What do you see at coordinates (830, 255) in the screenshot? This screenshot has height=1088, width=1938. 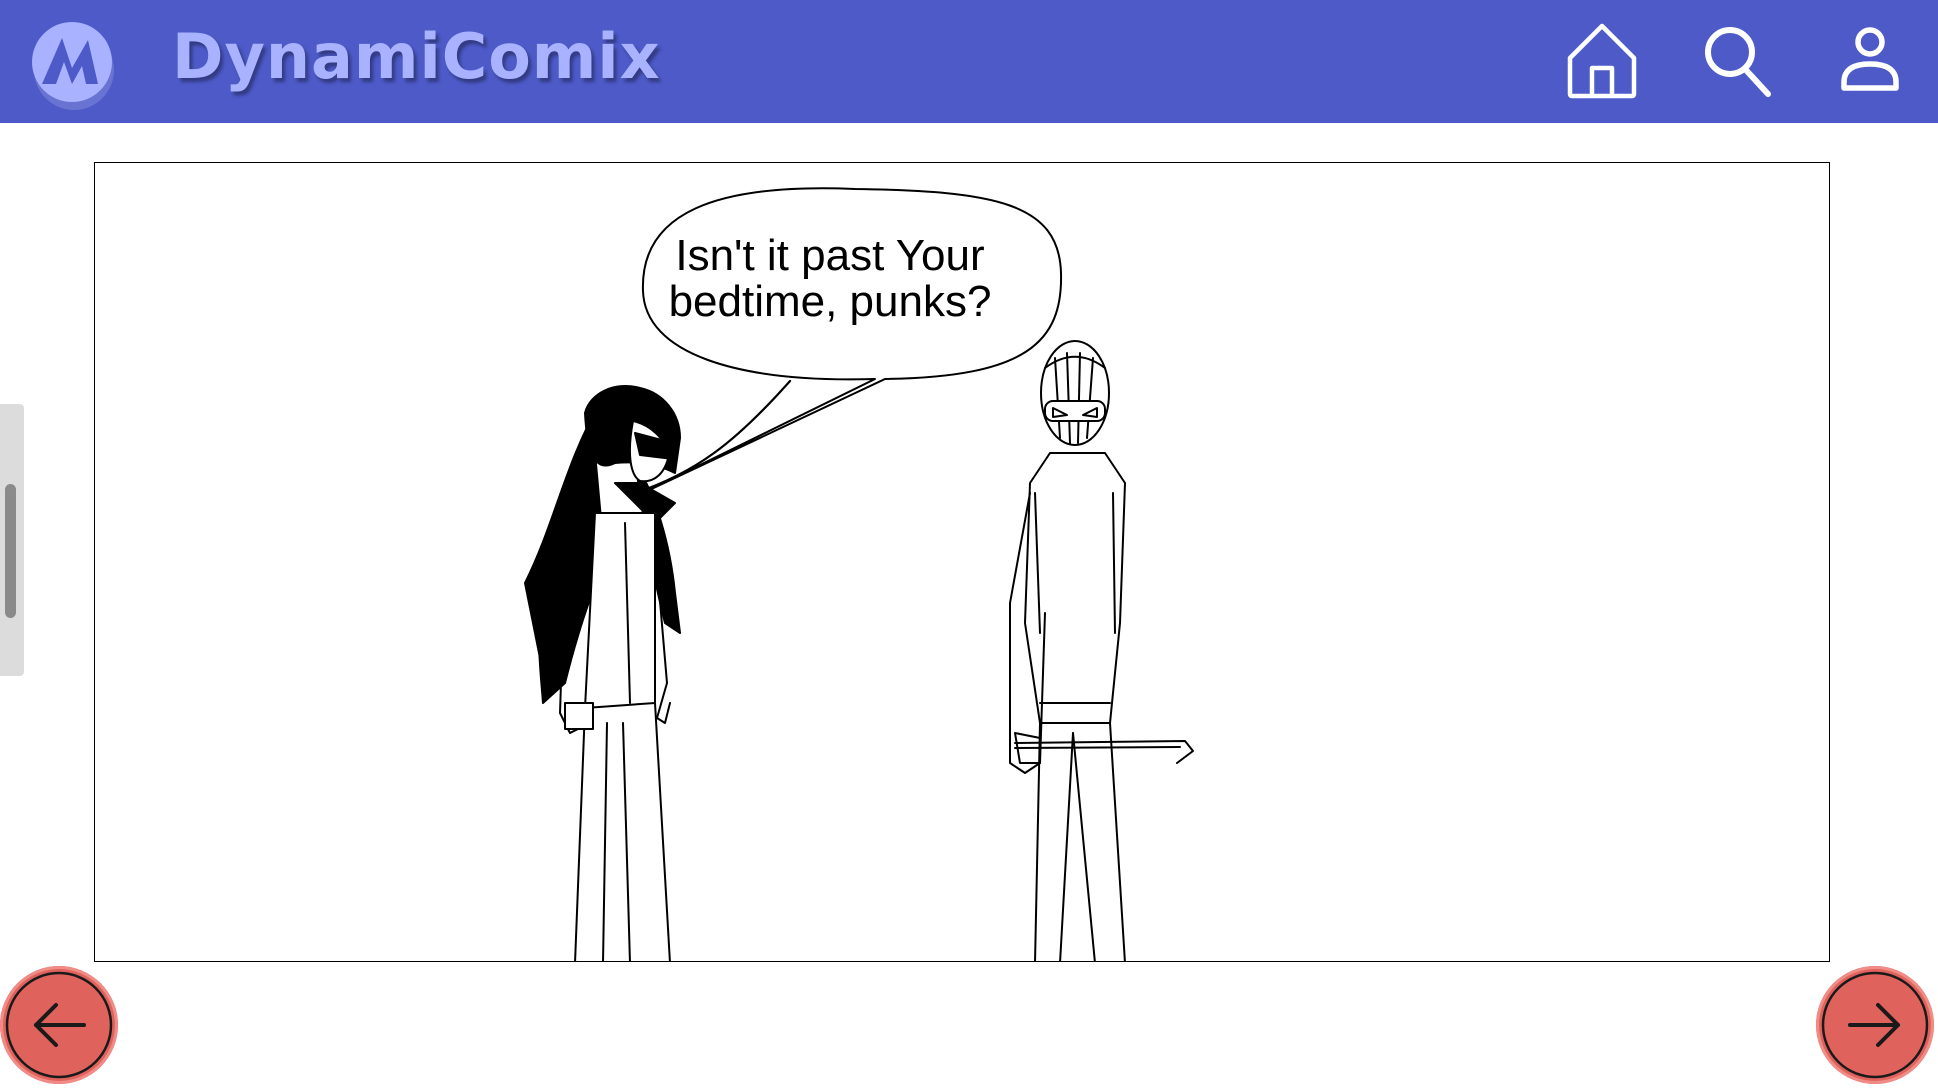 I see `speech-line-1: Isn't it past Your` at bounding box center [830, 255].